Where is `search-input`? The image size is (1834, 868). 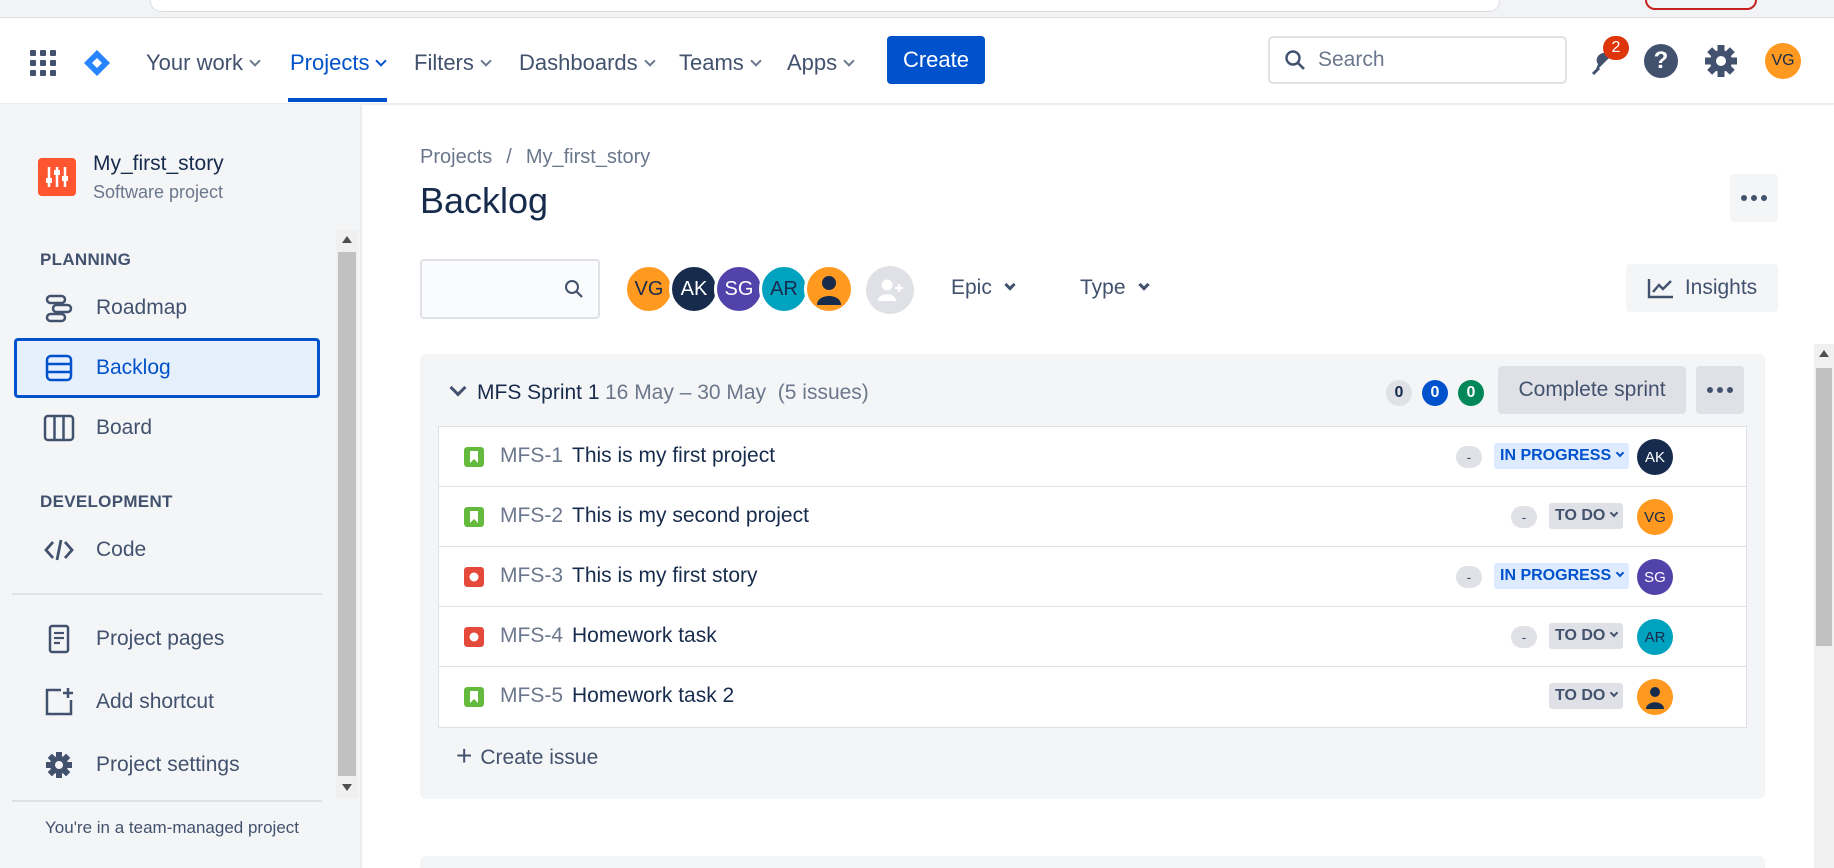 search-input is located at coordinates (1433, 60).